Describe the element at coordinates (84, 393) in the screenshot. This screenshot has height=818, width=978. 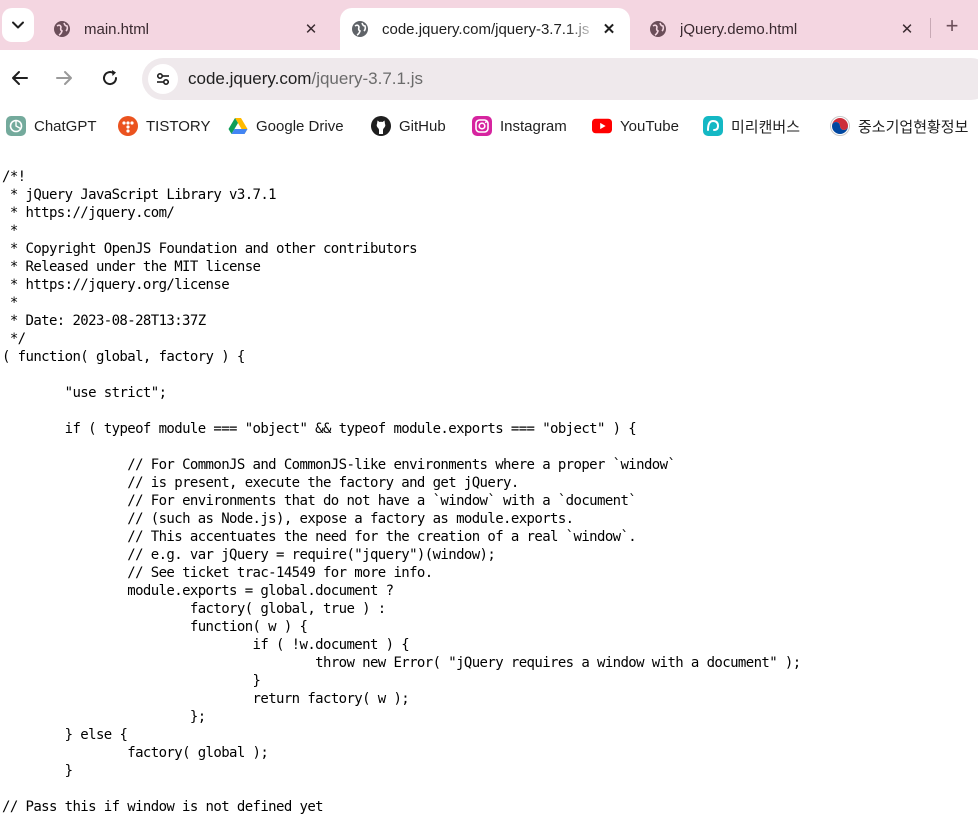
I see `code-line: "use strict";` at that location.